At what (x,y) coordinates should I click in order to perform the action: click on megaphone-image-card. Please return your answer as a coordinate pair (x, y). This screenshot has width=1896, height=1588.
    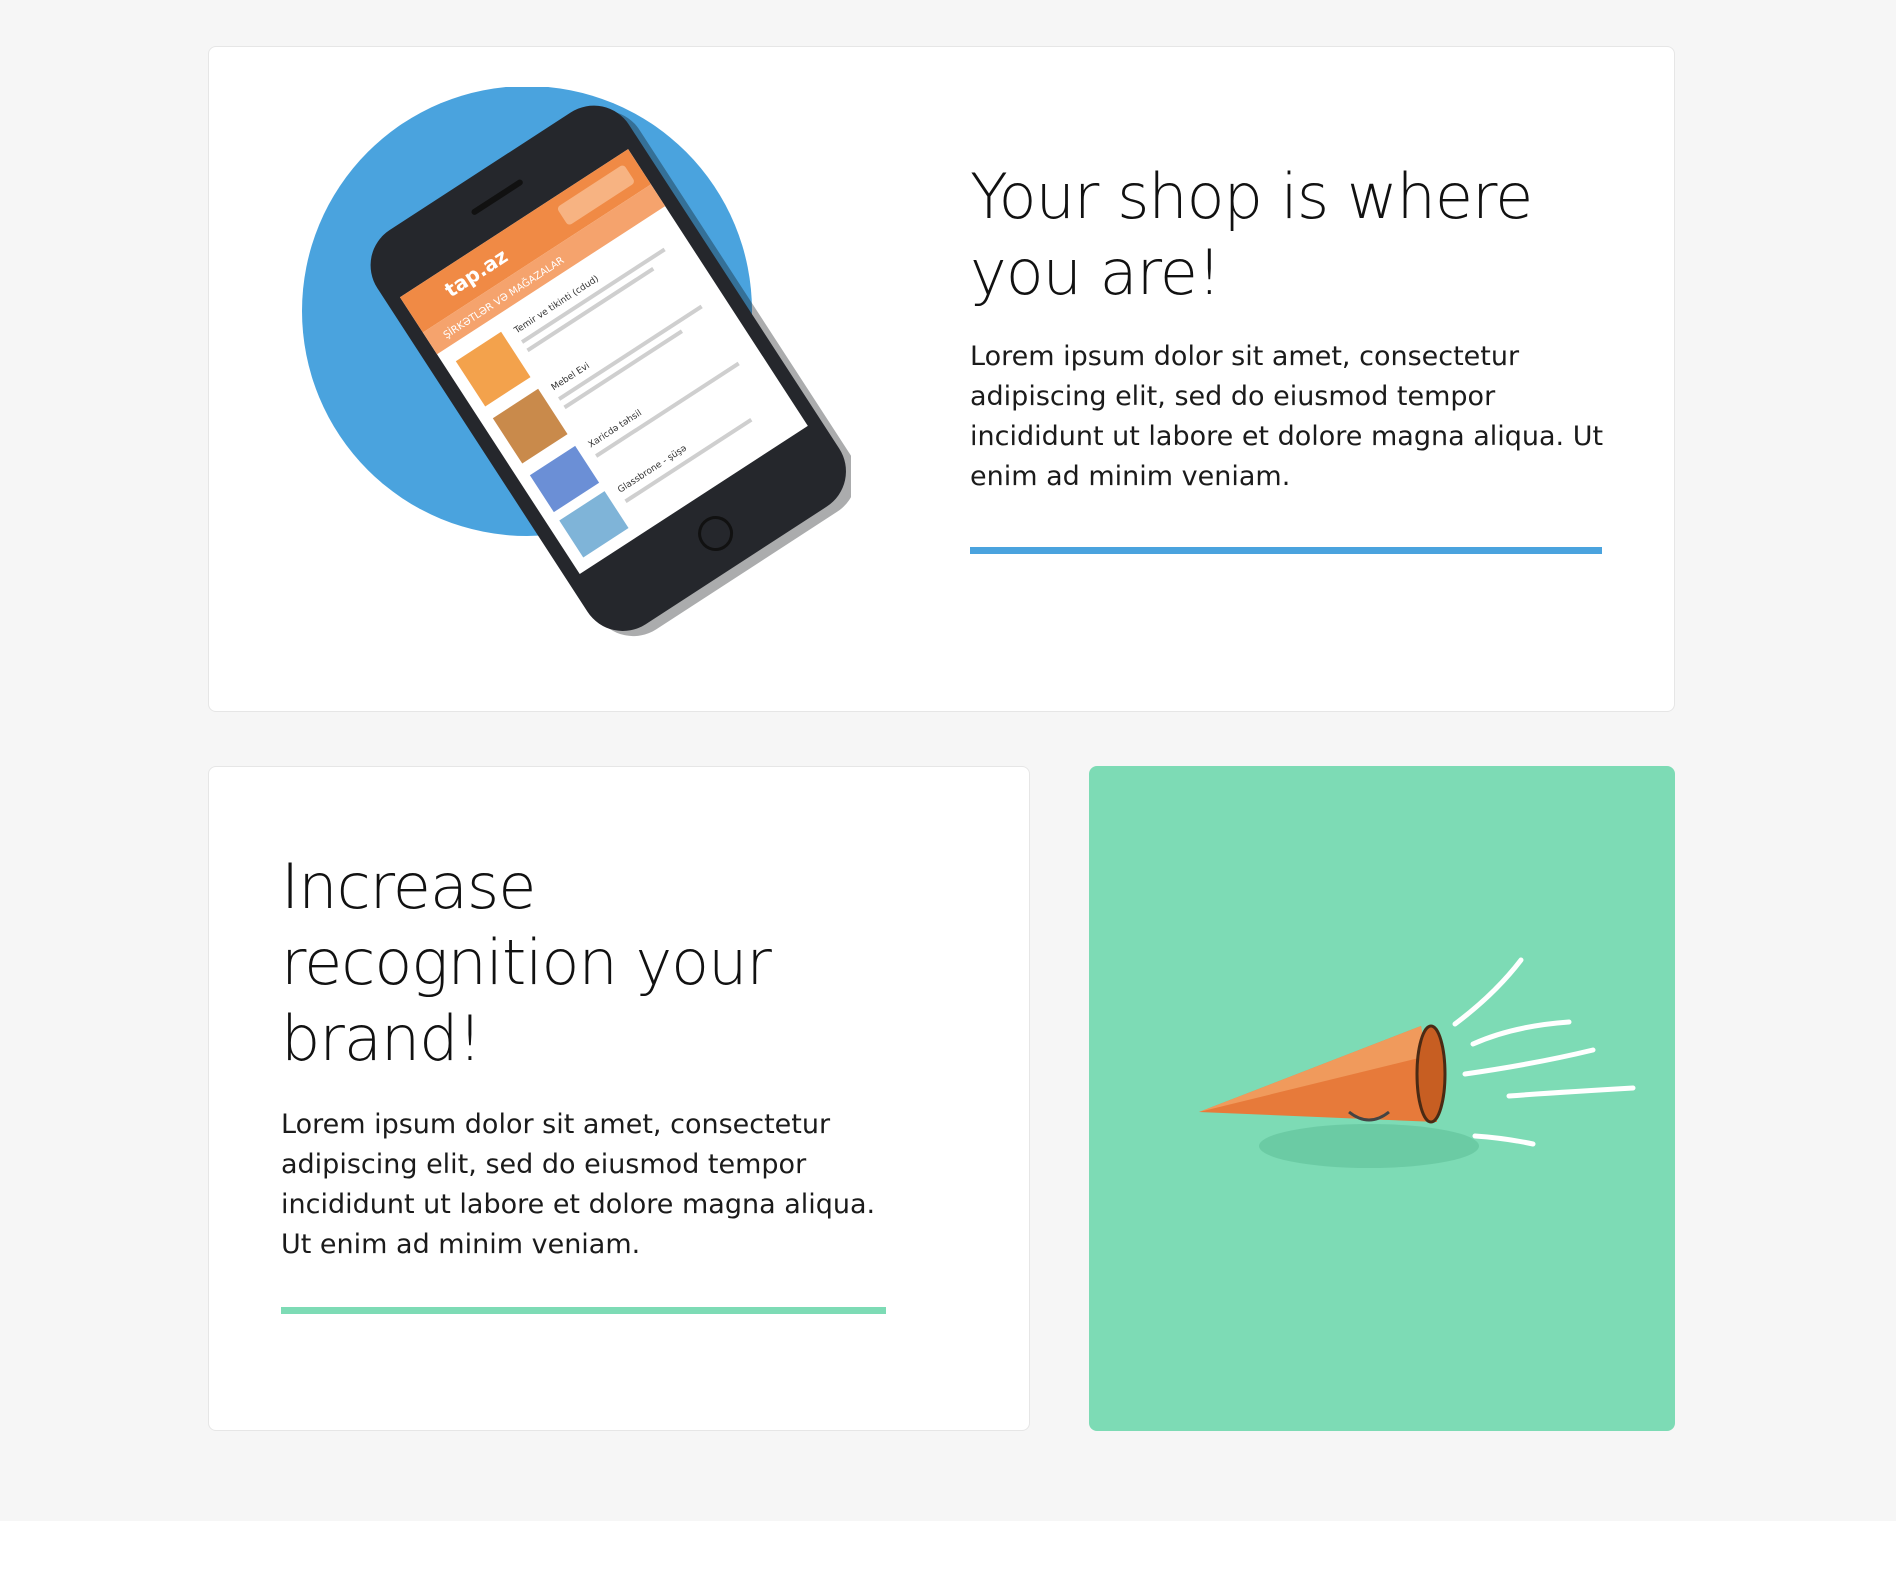
    Looking at the image, I should click on (1382, 1098).